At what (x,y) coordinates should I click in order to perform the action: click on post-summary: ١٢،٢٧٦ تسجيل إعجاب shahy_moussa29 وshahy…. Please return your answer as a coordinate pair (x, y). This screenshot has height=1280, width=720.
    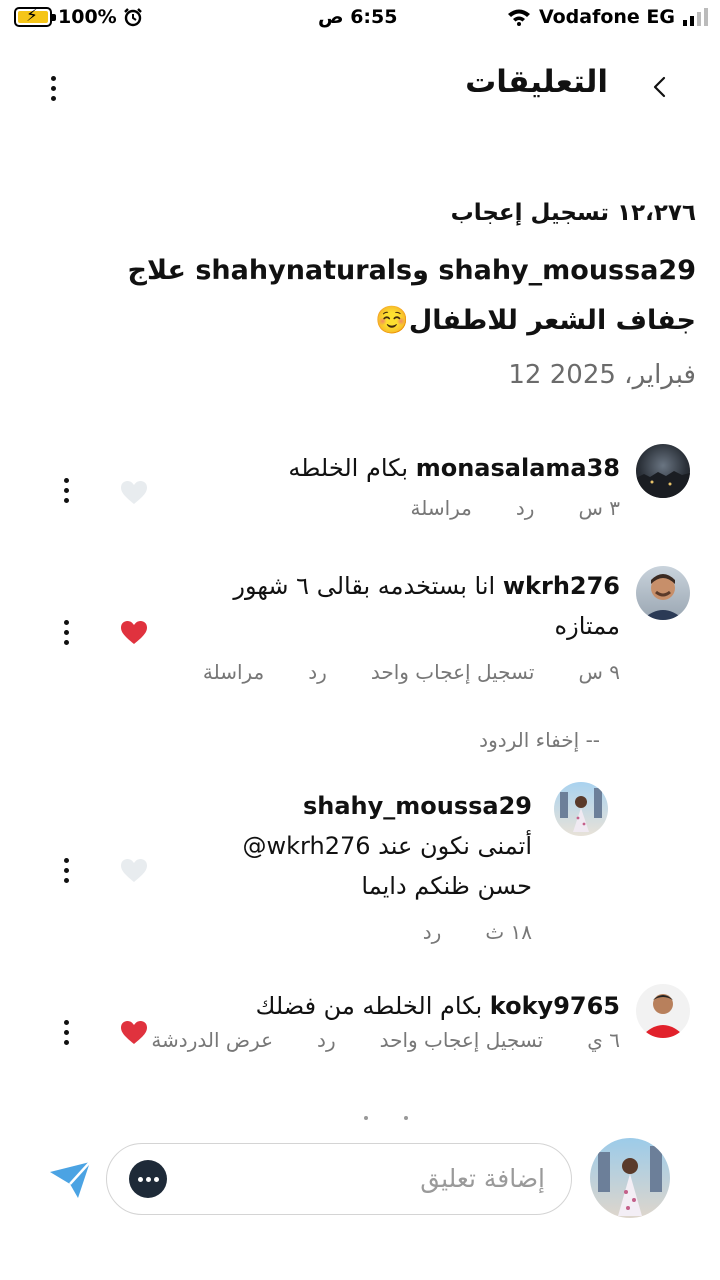
    Looking at the image, I should click on (356, 295).